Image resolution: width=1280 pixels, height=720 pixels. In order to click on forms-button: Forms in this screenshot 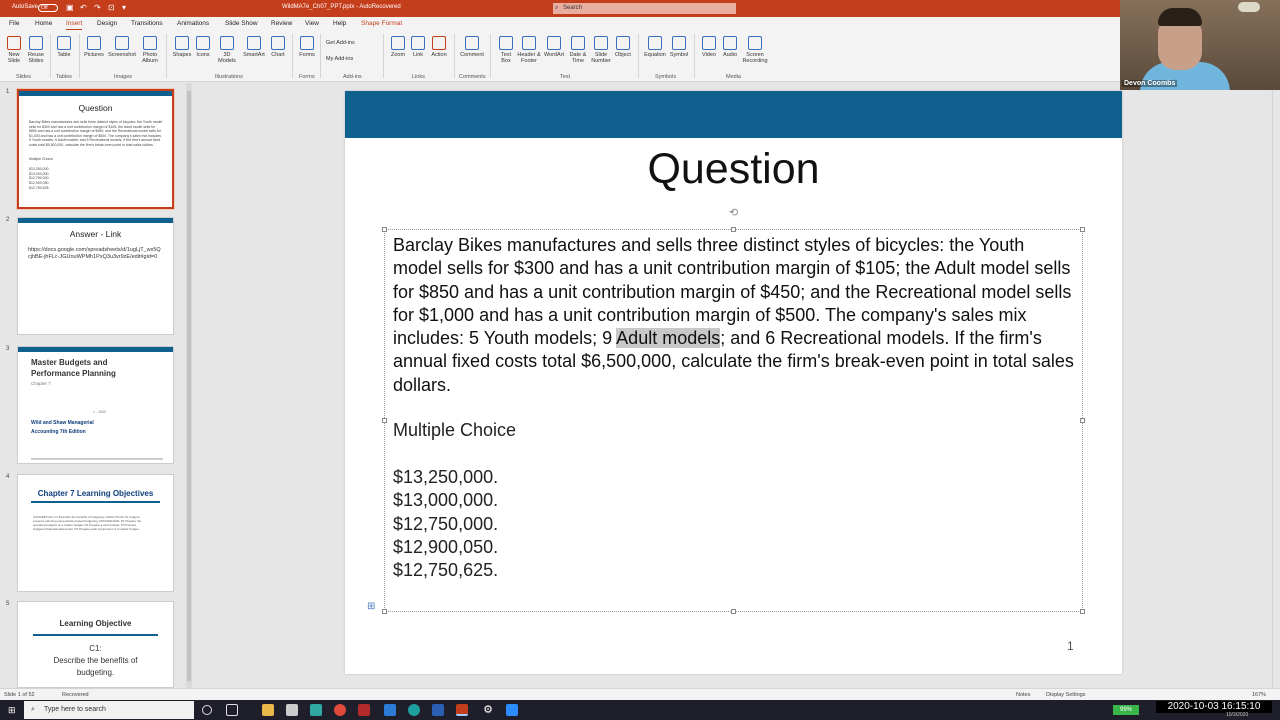, I will do `click(307, 47)`.